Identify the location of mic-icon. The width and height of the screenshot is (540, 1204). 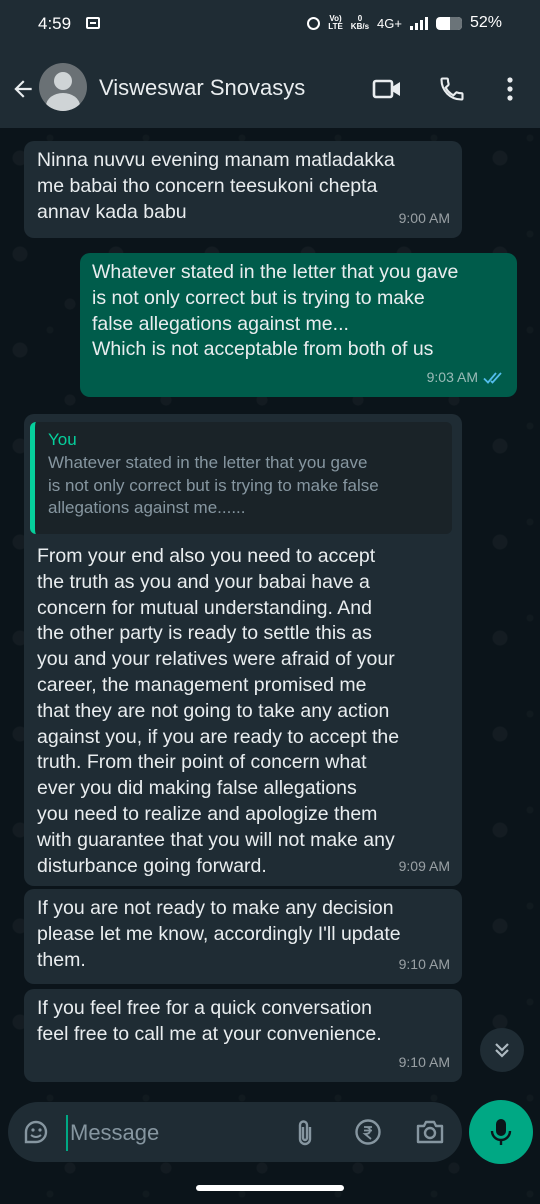
(501, 1132).